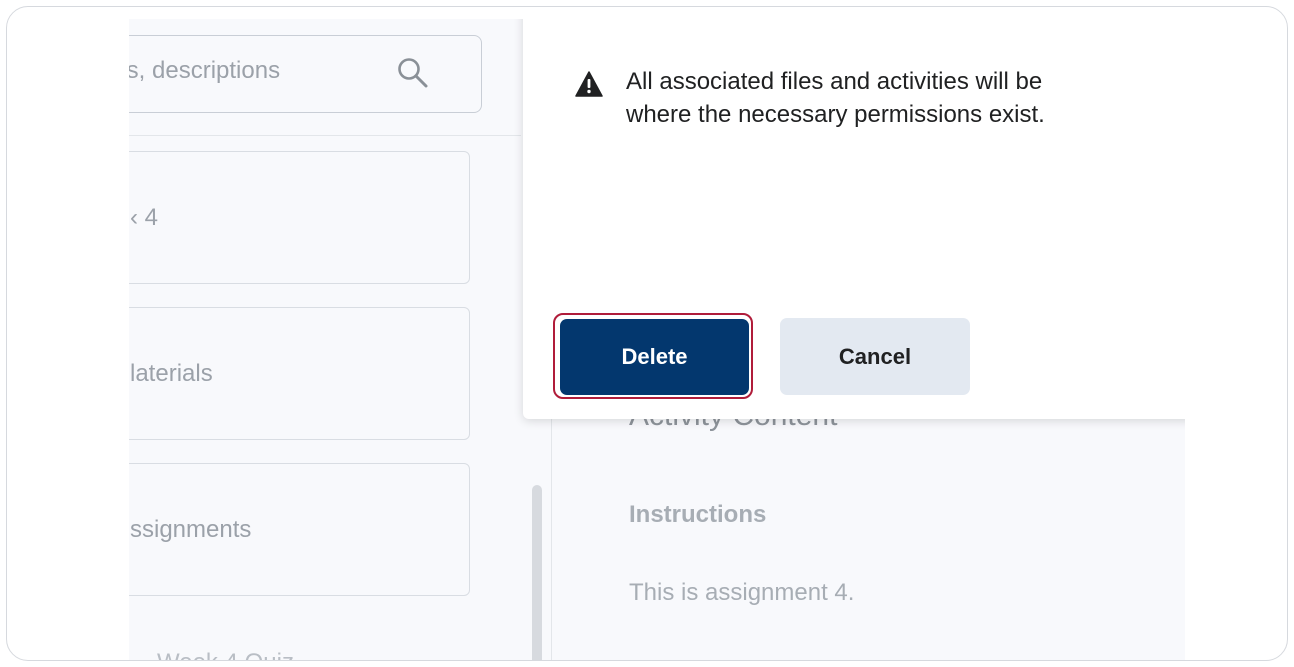  Describe the element at coordinates (537, 572) in the screenshot. I see `scrollbar-thumb` at that location.